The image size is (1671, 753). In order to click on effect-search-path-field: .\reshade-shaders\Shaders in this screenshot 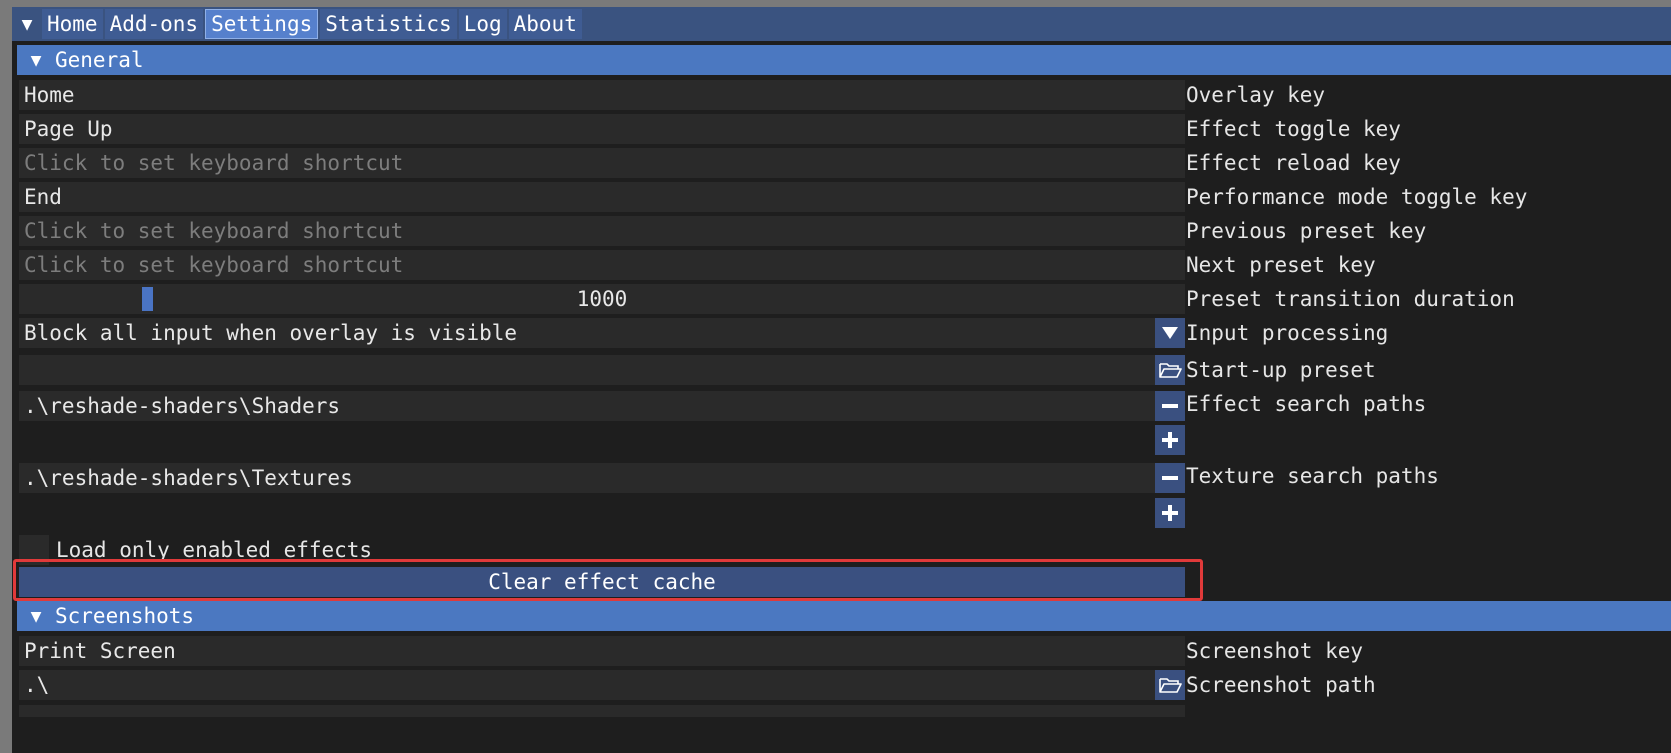, I will do `click(587, 406)`.